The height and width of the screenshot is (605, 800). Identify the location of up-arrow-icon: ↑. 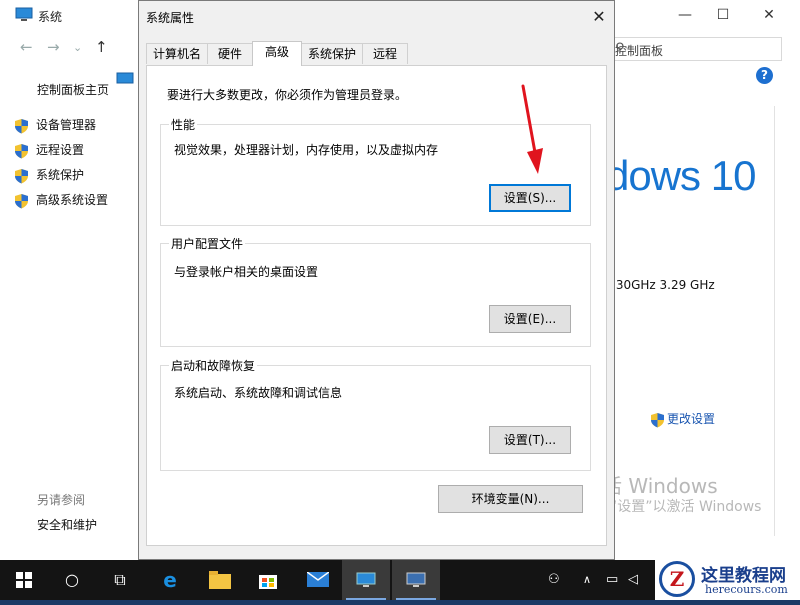
(101, 47).